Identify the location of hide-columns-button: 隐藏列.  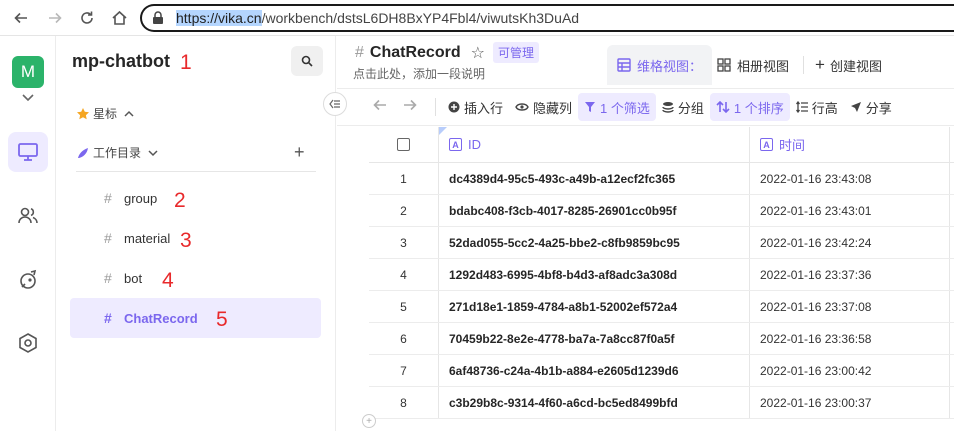
(543, 107).